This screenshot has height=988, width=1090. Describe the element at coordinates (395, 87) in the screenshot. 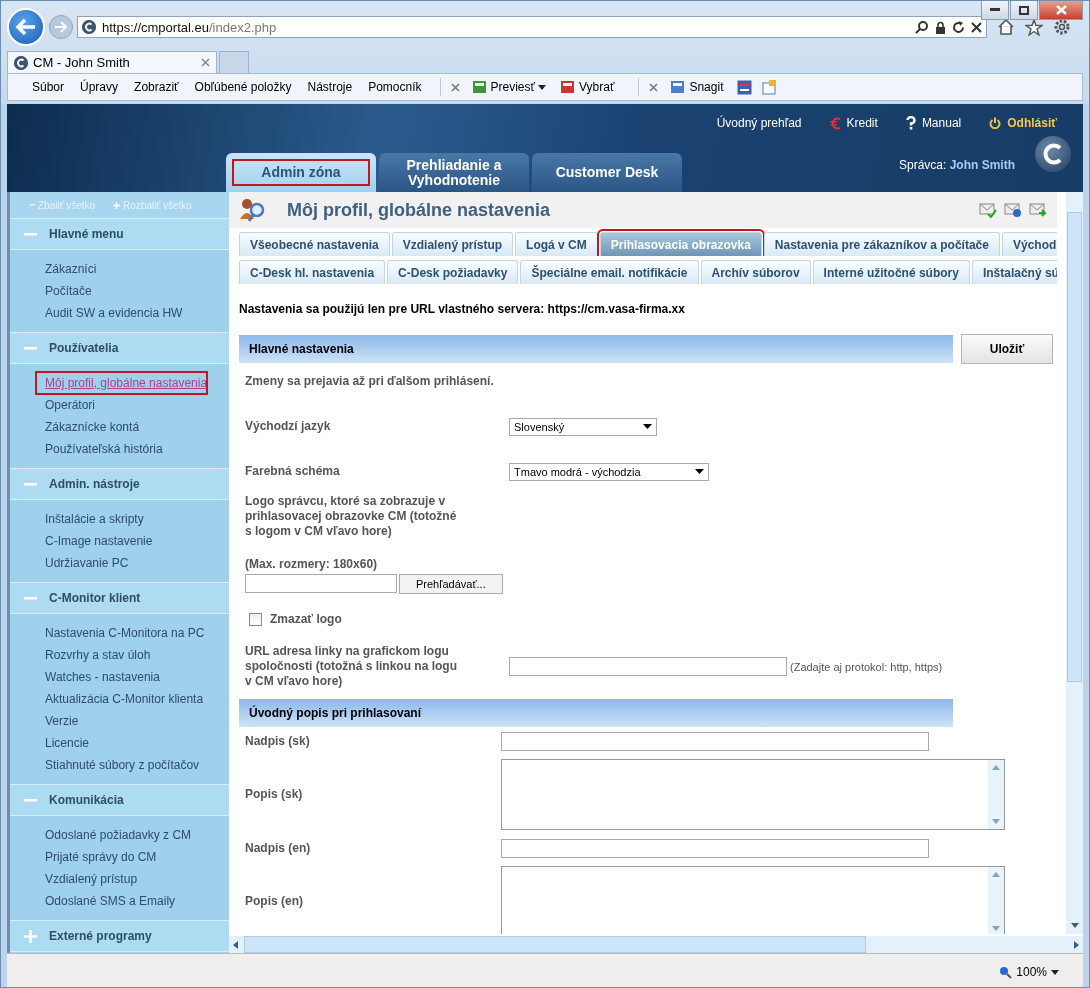

I see `menu-item: Pomocník` at that location.